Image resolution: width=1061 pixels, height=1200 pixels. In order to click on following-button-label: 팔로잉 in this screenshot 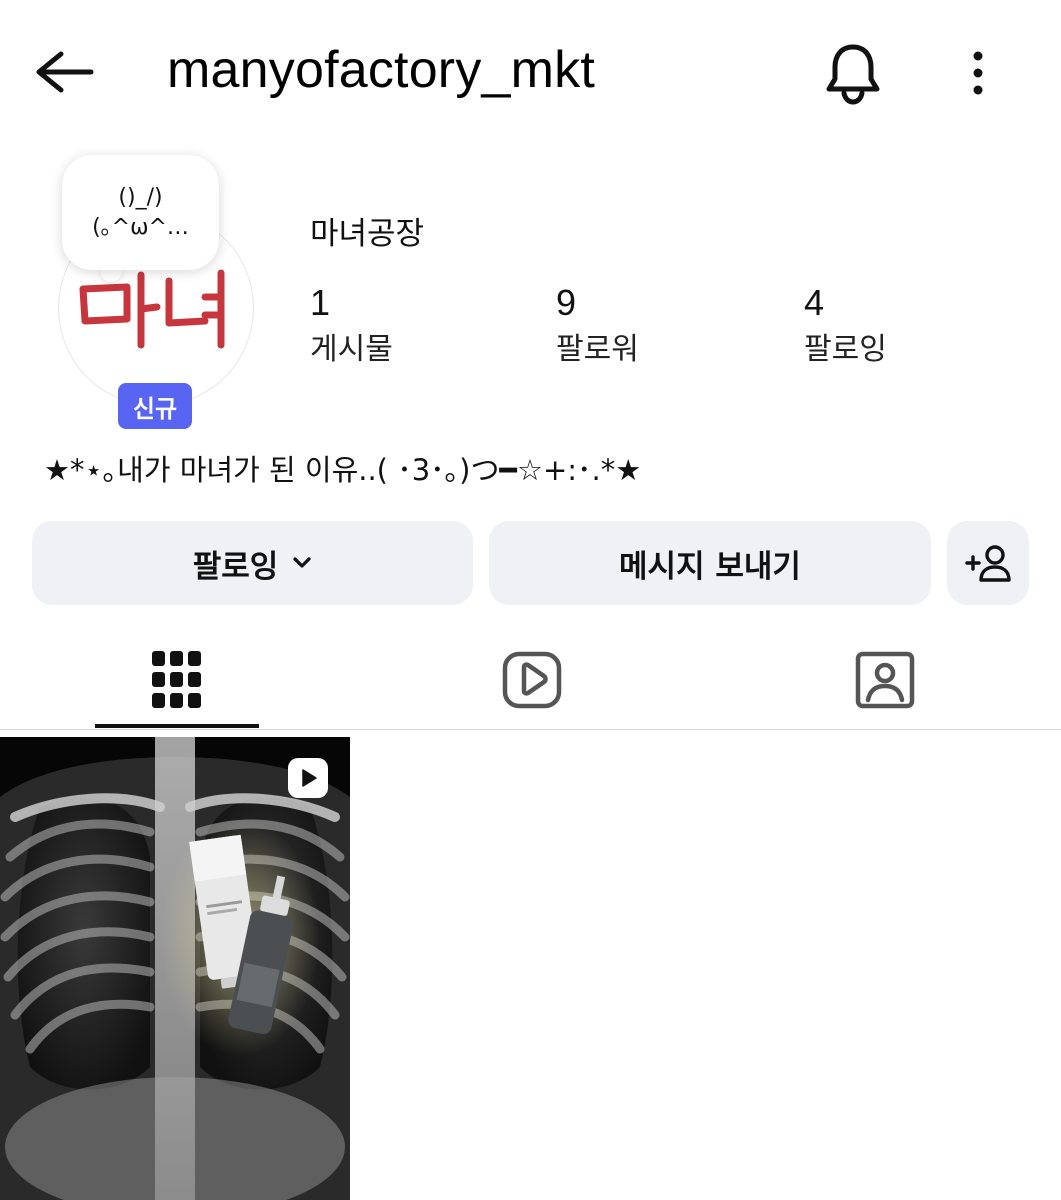, I will do `click(235, 566)`.